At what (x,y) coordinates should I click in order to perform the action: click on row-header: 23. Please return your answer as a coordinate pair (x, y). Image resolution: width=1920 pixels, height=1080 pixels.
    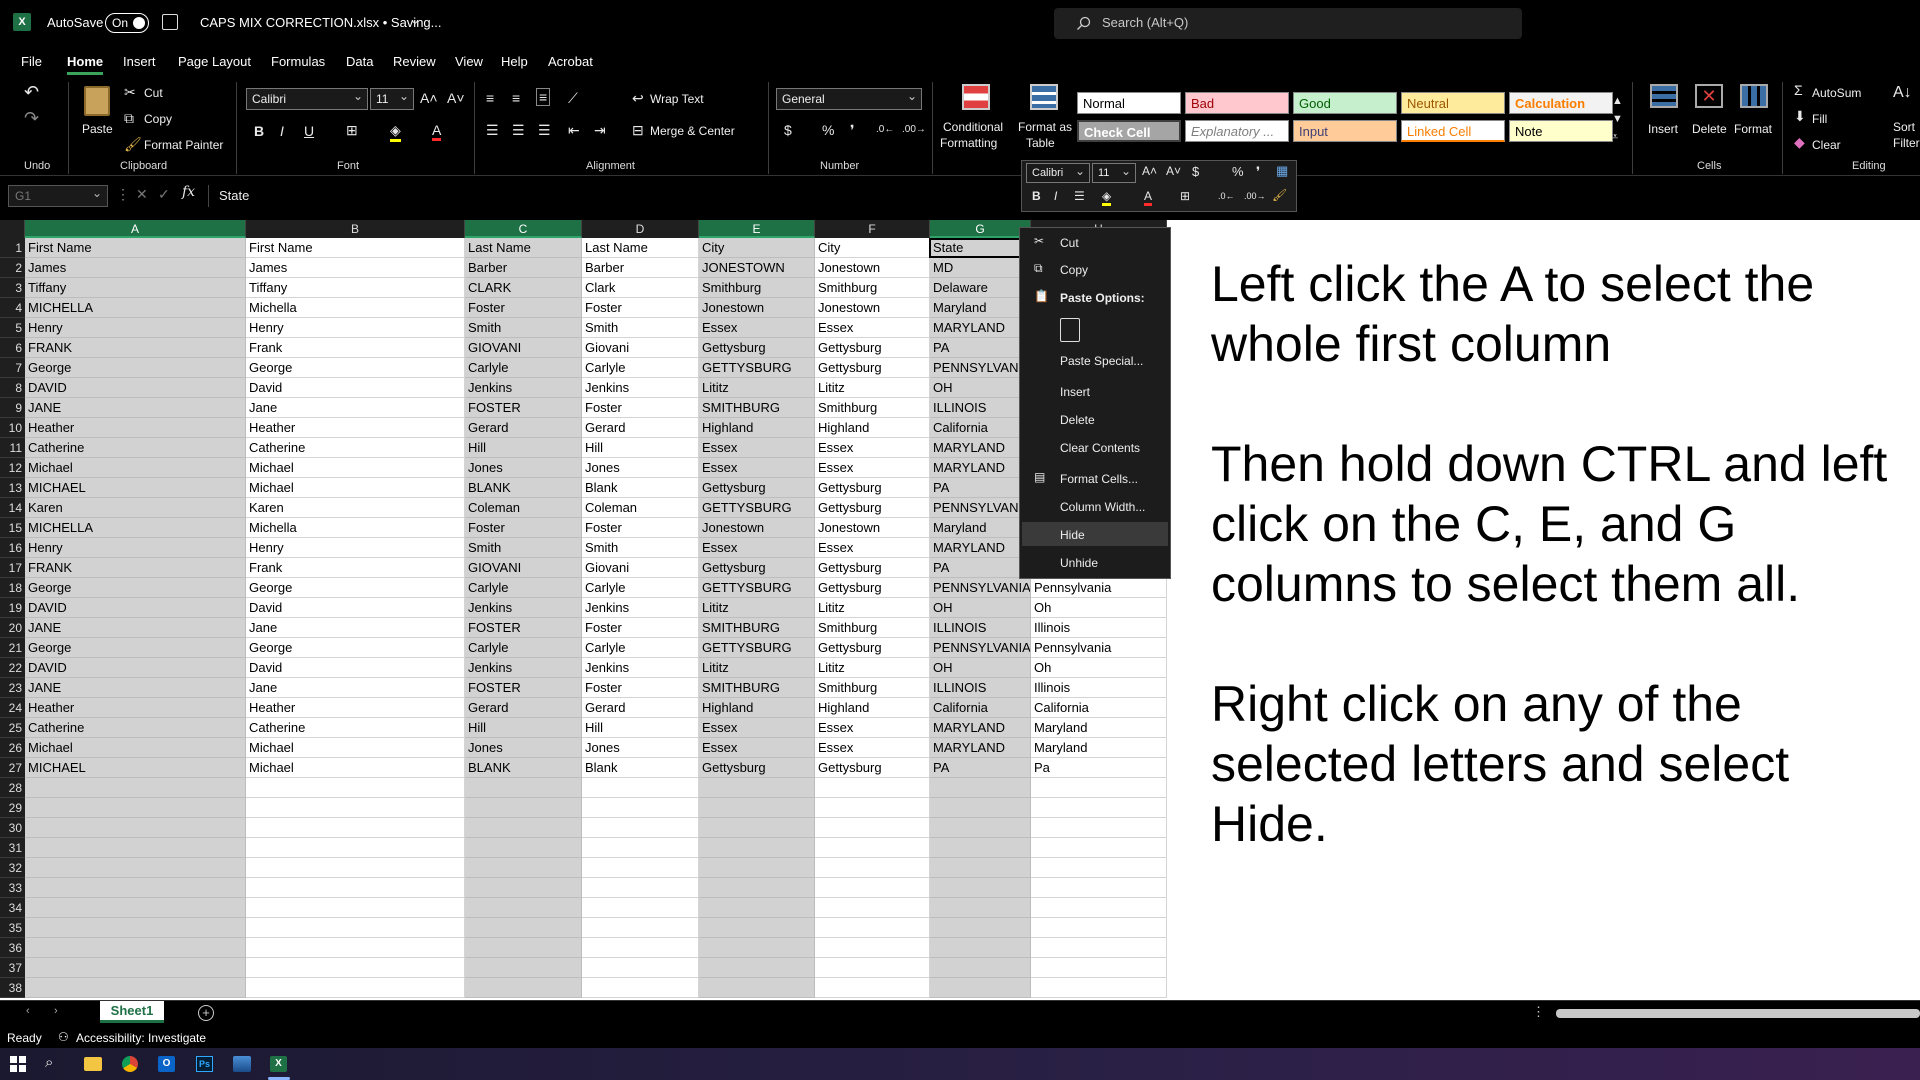
    Looking at the image, I should click on (12, 688).